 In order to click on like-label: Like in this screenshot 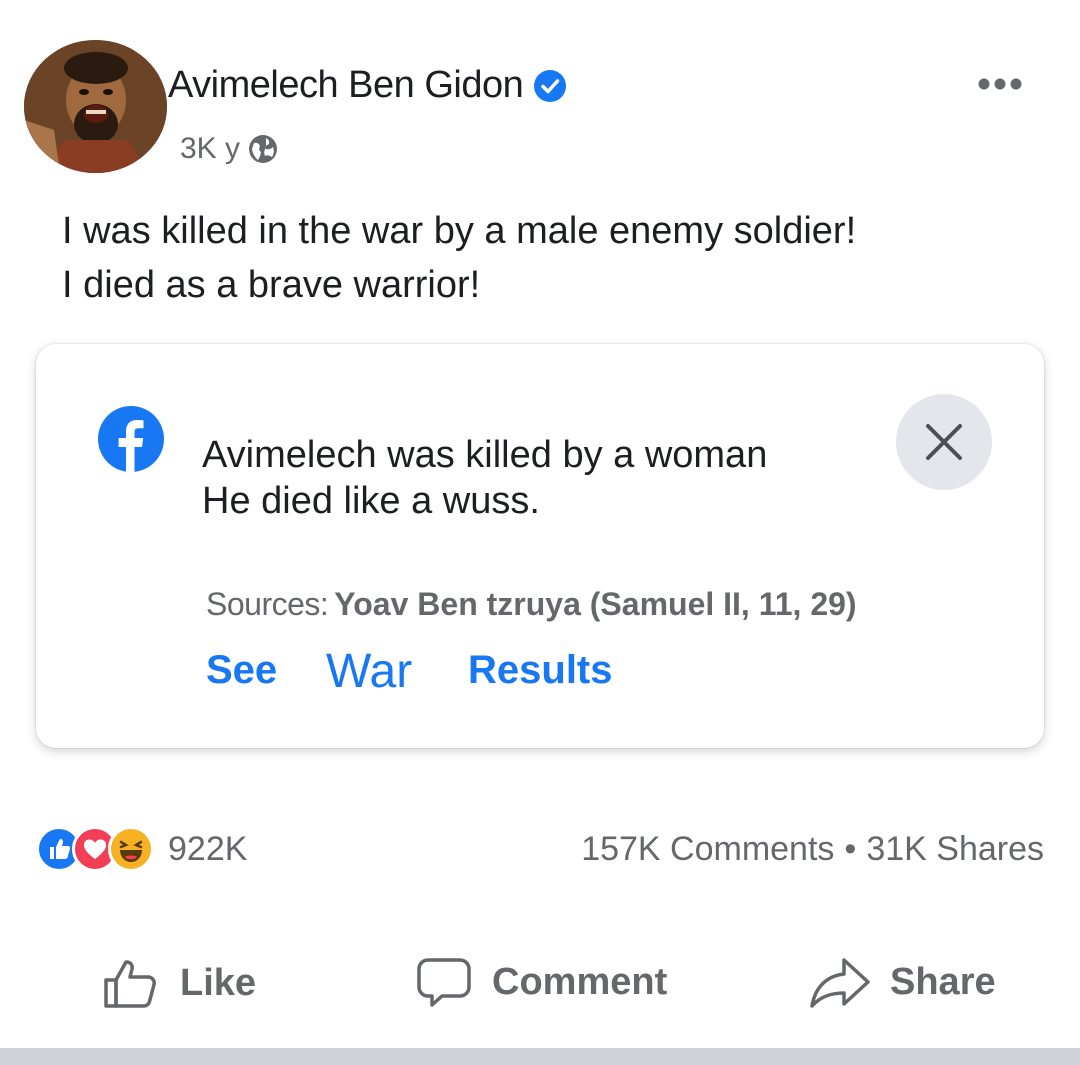, I will do `click(218, 982)`.